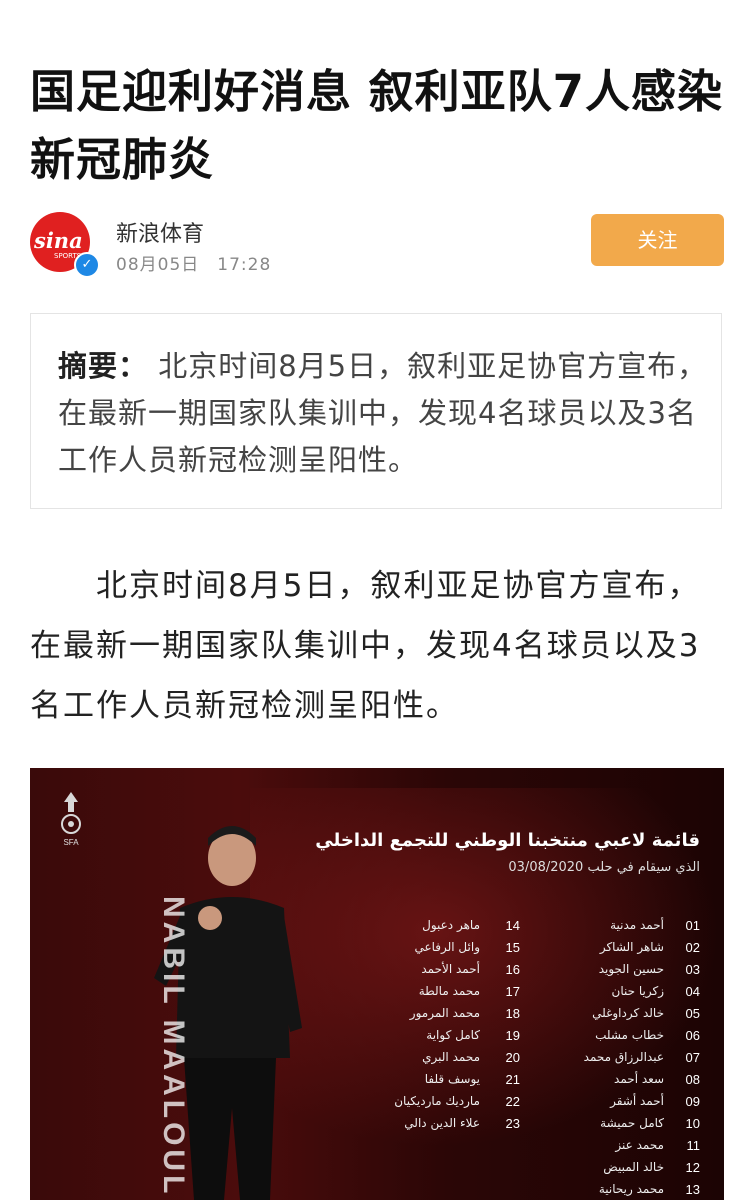 This screenshot has width=754, height=1200. I want to click on player-number: 02, so click(692, 947).